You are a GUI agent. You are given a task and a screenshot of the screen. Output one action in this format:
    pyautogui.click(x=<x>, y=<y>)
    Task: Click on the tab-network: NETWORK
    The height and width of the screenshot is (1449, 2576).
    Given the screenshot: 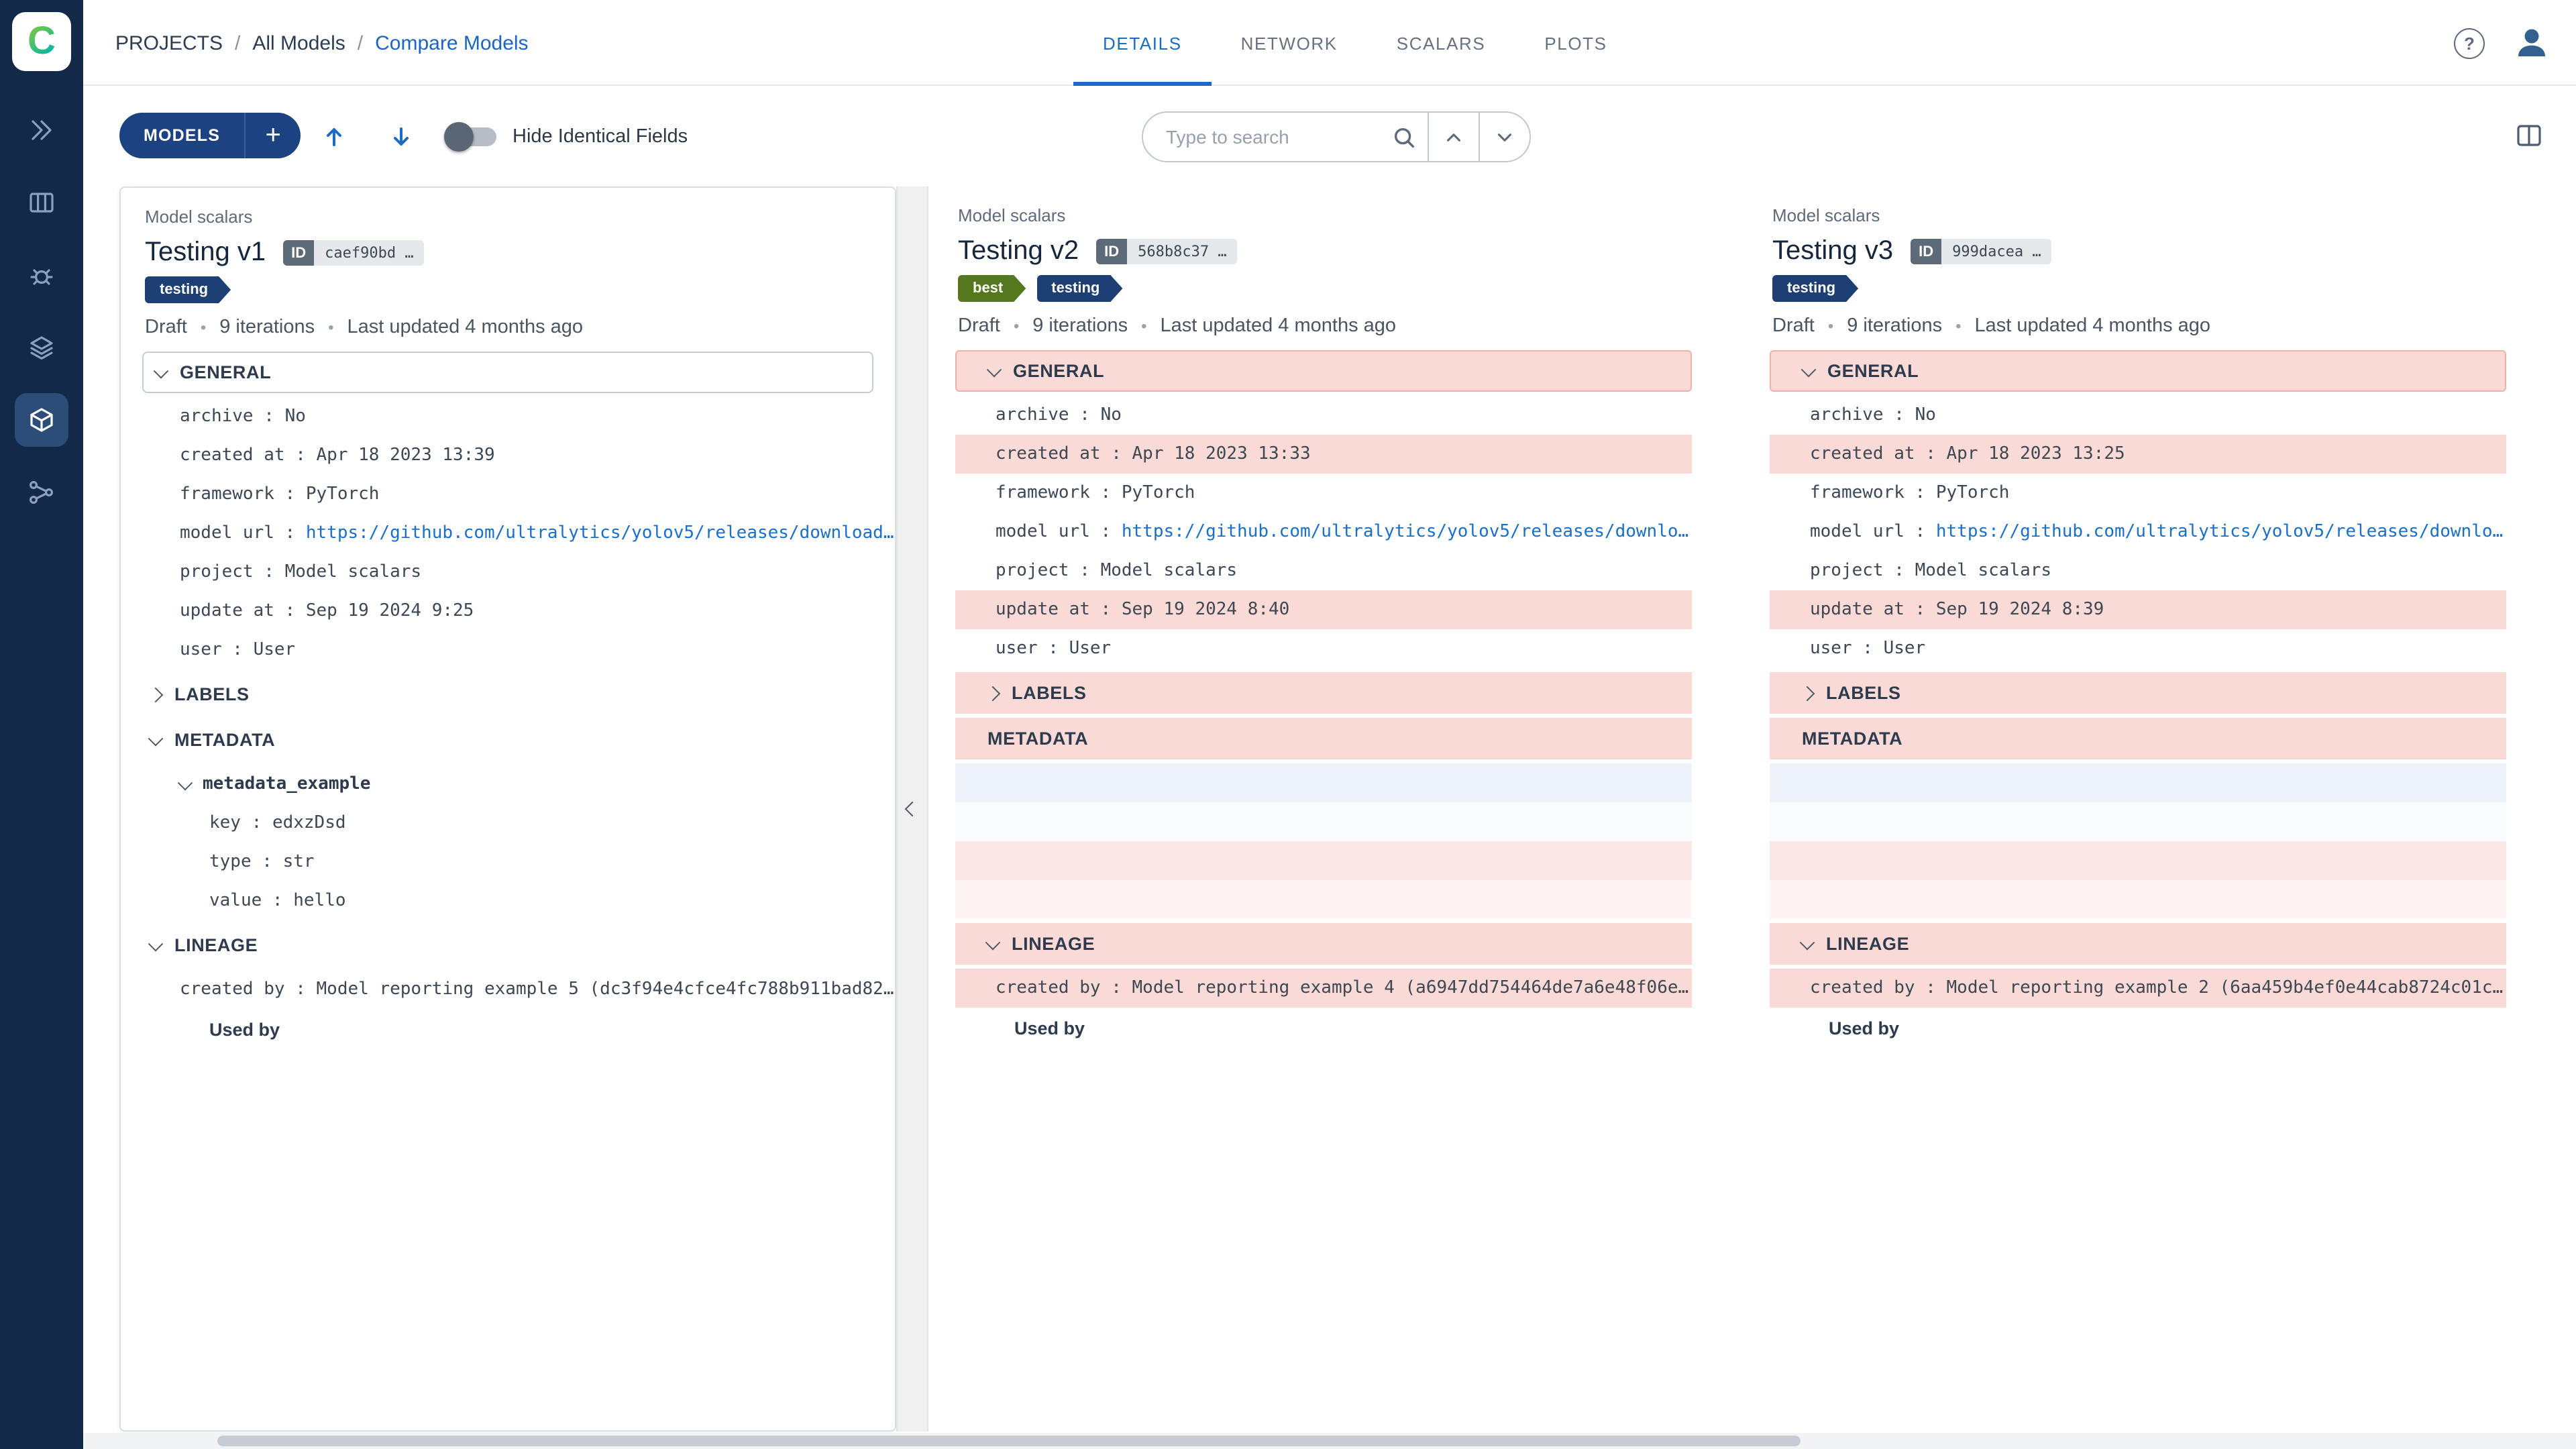 What is the action you would take?
    pyautogui.click(x=1289, y=43)
    